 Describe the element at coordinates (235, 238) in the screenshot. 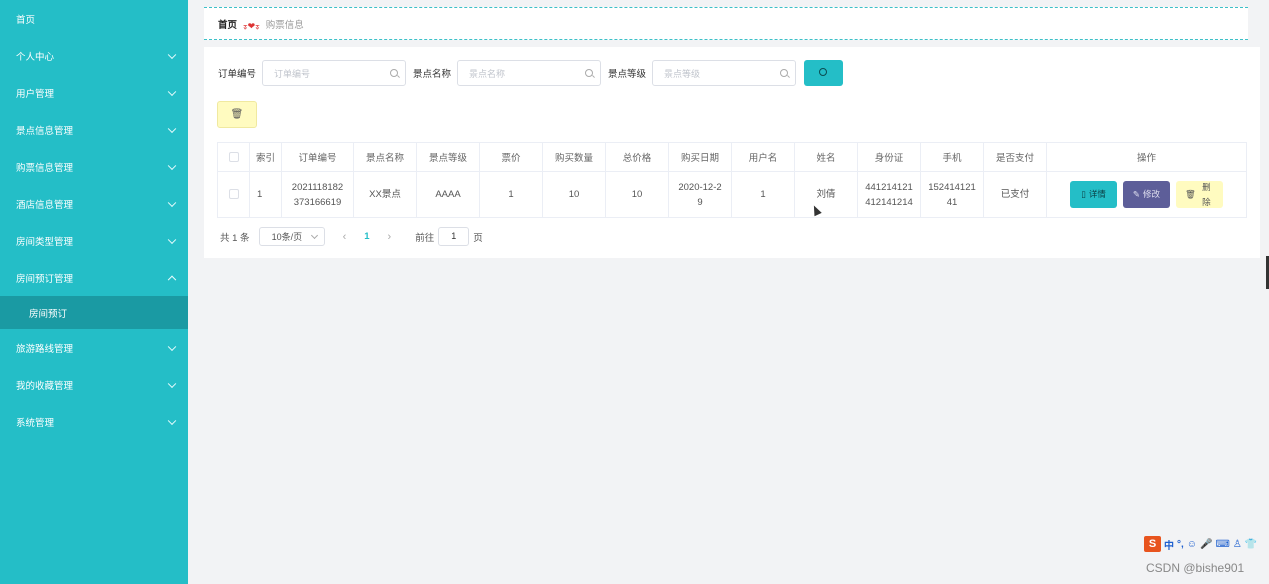

I see `total-count: 共 1 条` at that location.